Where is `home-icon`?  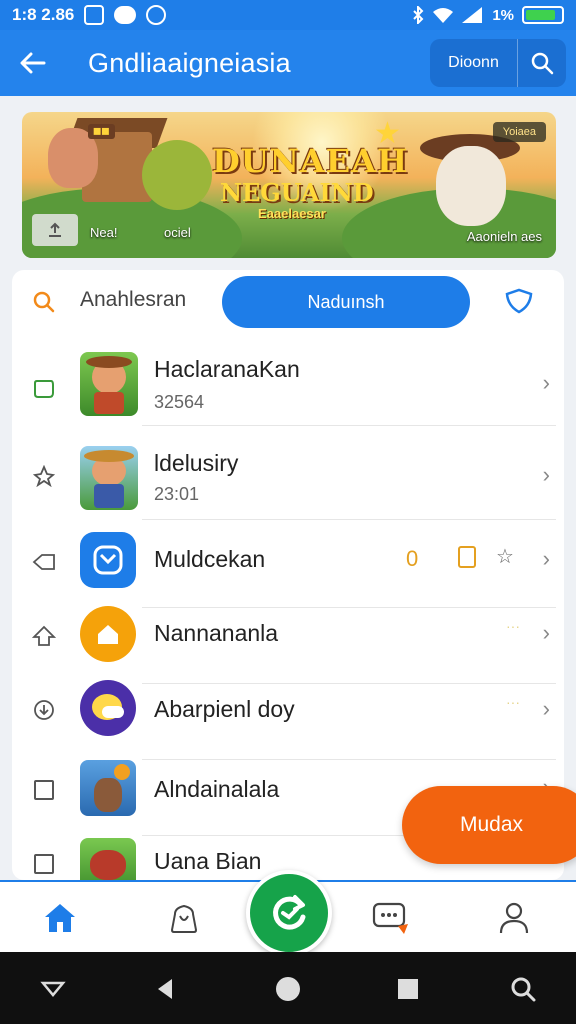
home-icon is located at coordinates (60, 918).